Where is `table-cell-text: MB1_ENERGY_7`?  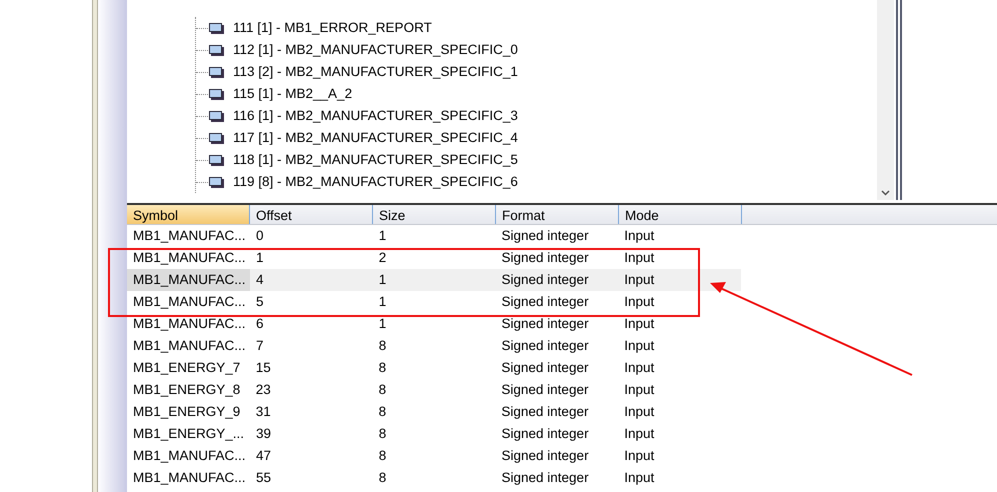 table-cell-text: MB1_ENERGY_7 is located at coordinates (187, 367).